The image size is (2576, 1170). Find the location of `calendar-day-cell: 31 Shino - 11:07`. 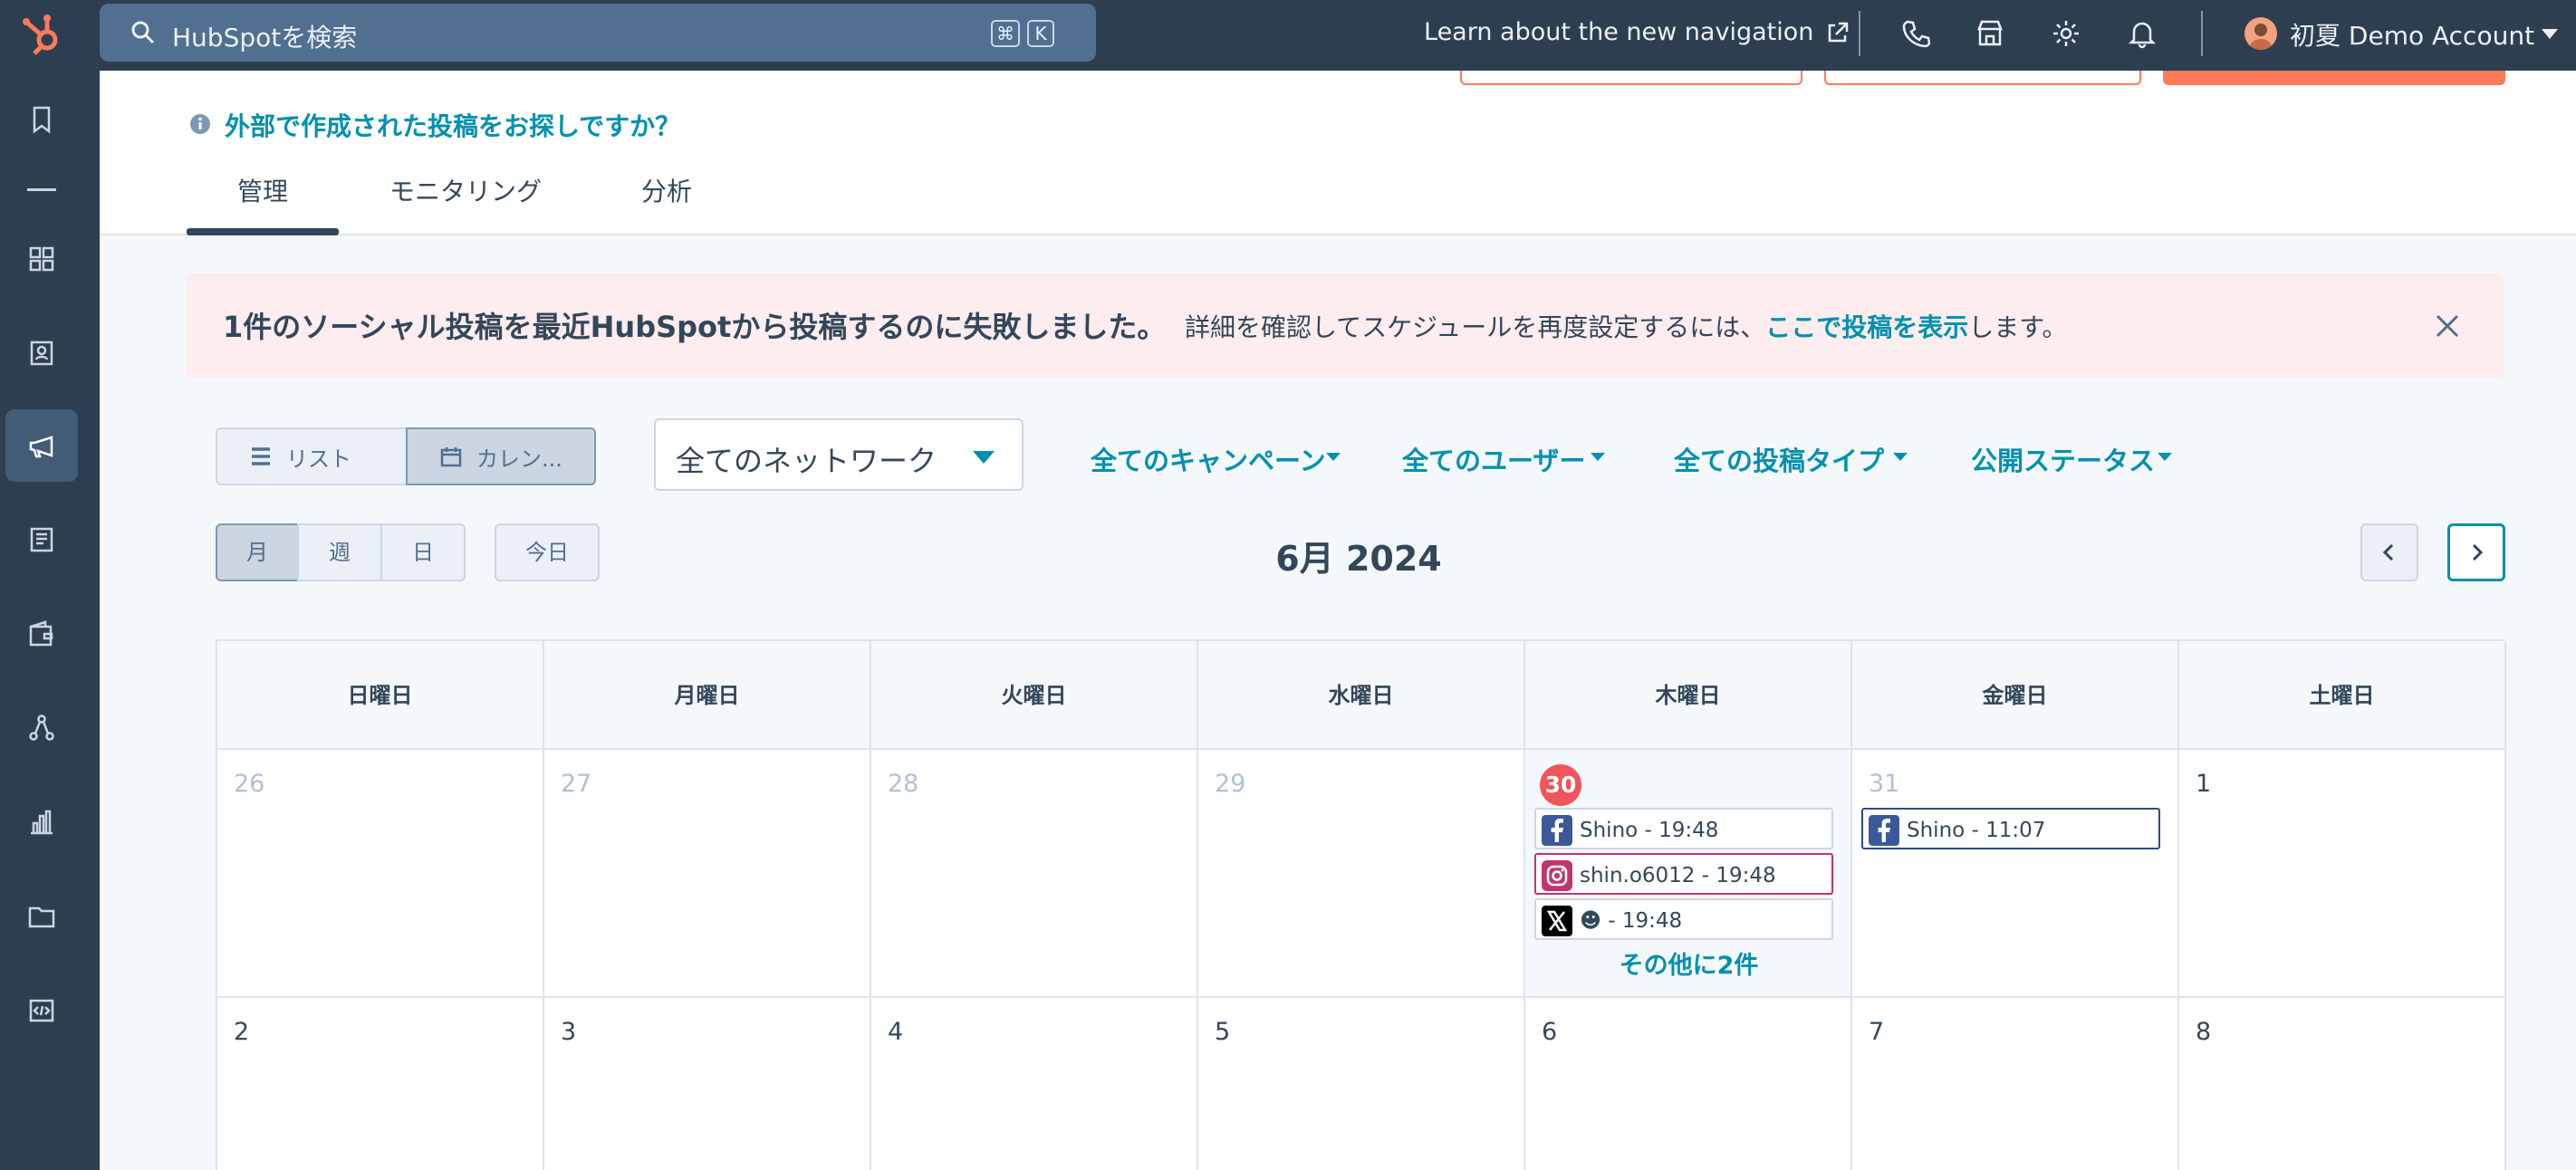

calendar-day-cell: 31 Shino - 11:07 is located at coordinates (2015, 874).